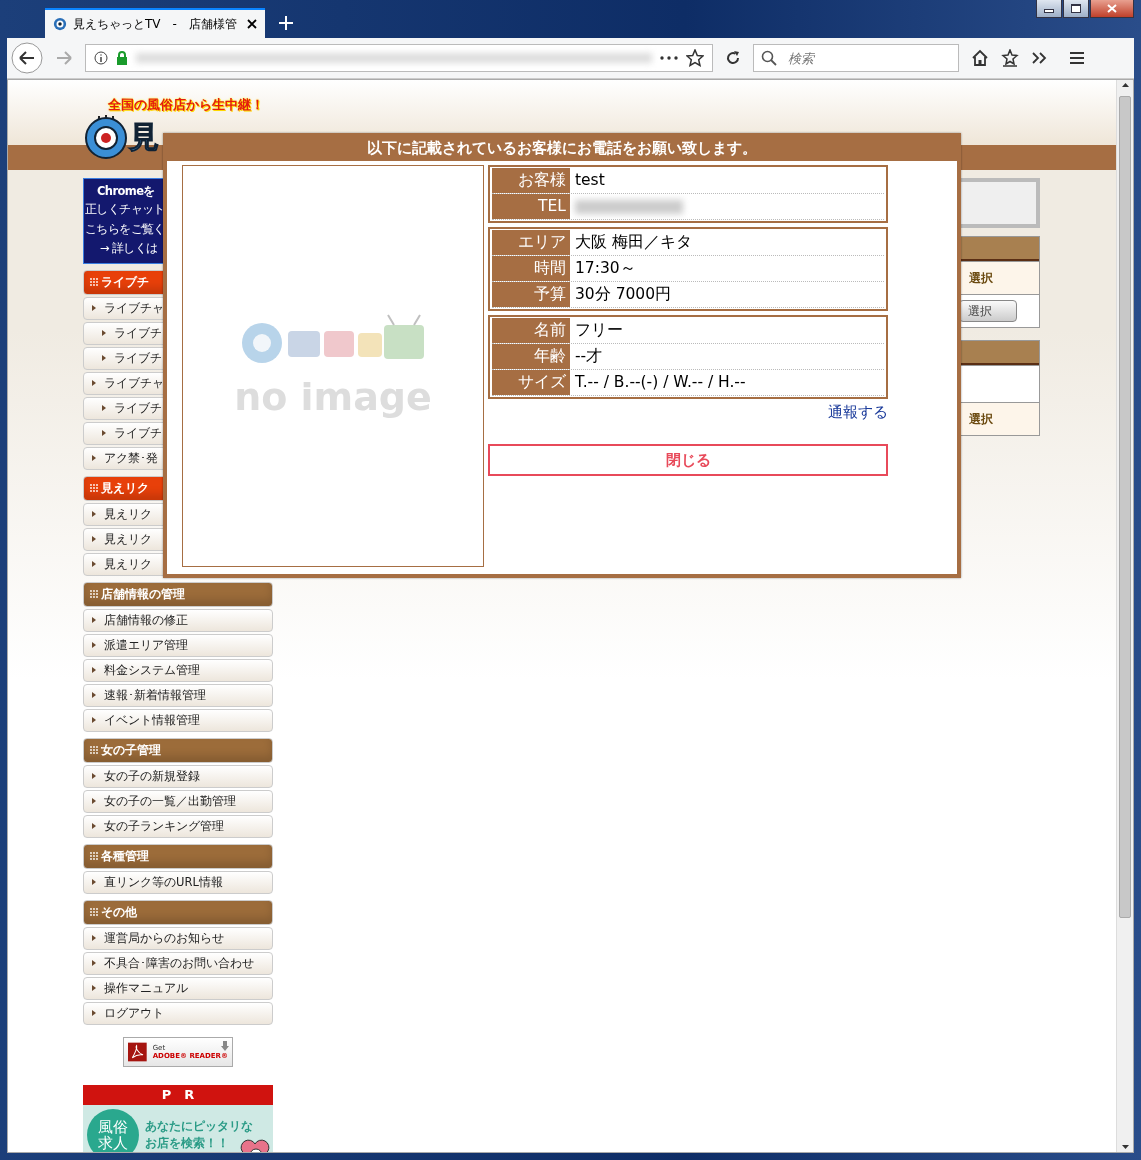 The image size is (1141, 1160). I want to click on field-value: T.-- / B.--(-) / W.-- / H.--, so click(660, 382).